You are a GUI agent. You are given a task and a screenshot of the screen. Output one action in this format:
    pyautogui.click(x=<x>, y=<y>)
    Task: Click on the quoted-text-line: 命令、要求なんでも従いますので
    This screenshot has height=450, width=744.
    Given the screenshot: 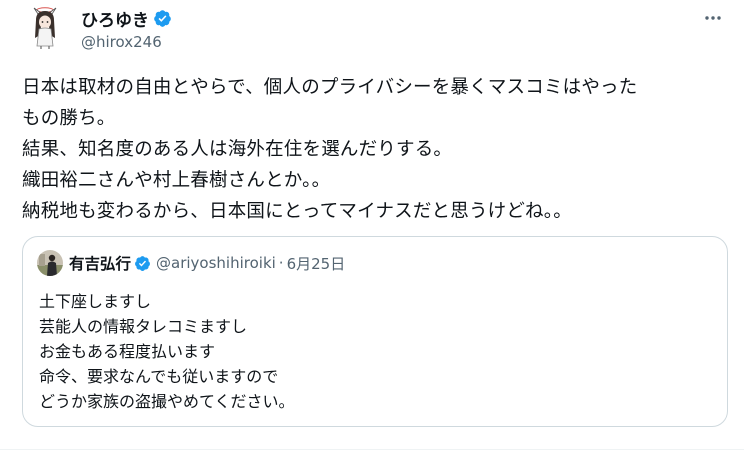 What is the action you would take?
    pyautogui.click(x=159, y=376)
    